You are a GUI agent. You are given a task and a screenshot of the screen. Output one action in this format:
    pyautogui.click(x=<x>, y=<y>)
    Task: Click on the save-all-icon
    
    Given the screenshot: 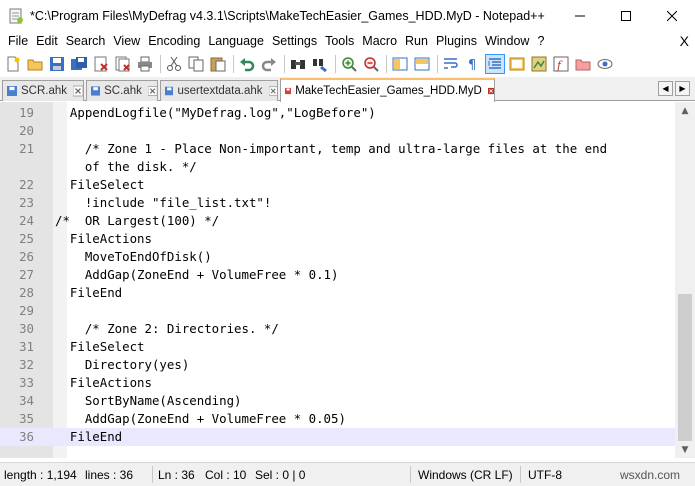 What is the action you would take?
    pyautogui.click(x=79, y=64)
    